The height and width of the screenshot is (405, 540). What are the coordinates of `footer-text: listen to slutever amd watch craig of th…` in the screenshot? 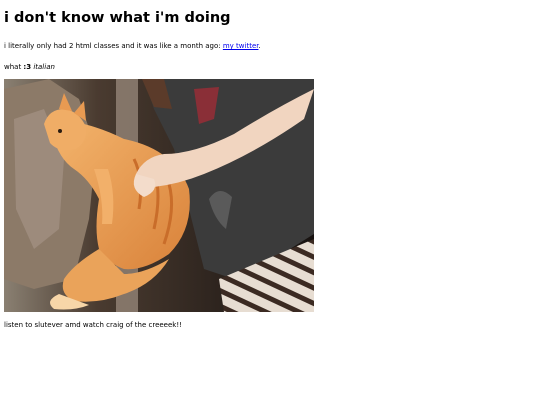 It's located at (93, 325).